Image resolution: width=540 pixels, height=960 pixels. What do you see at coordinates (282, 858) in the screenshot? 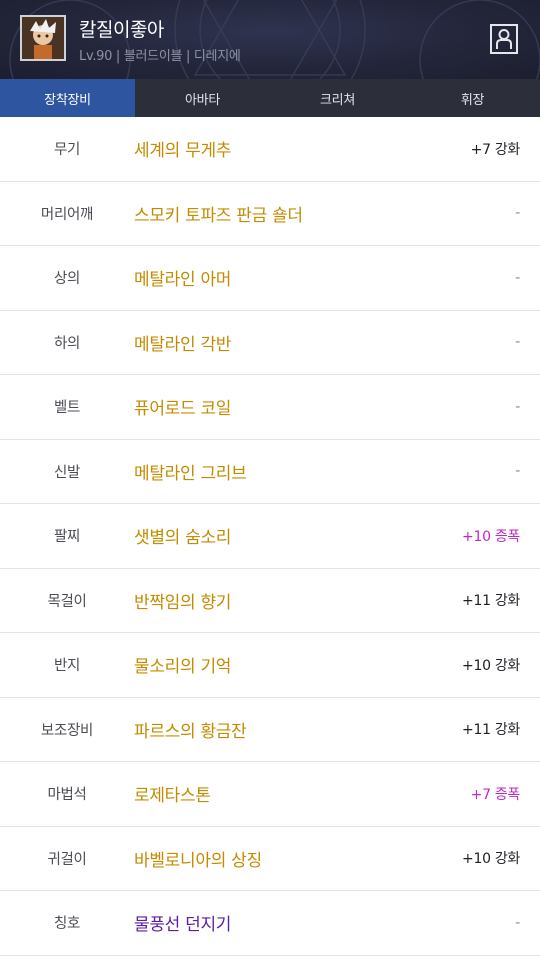
I see `item-name: 바벨로니아의 상징` at bounding box center [282, 858].